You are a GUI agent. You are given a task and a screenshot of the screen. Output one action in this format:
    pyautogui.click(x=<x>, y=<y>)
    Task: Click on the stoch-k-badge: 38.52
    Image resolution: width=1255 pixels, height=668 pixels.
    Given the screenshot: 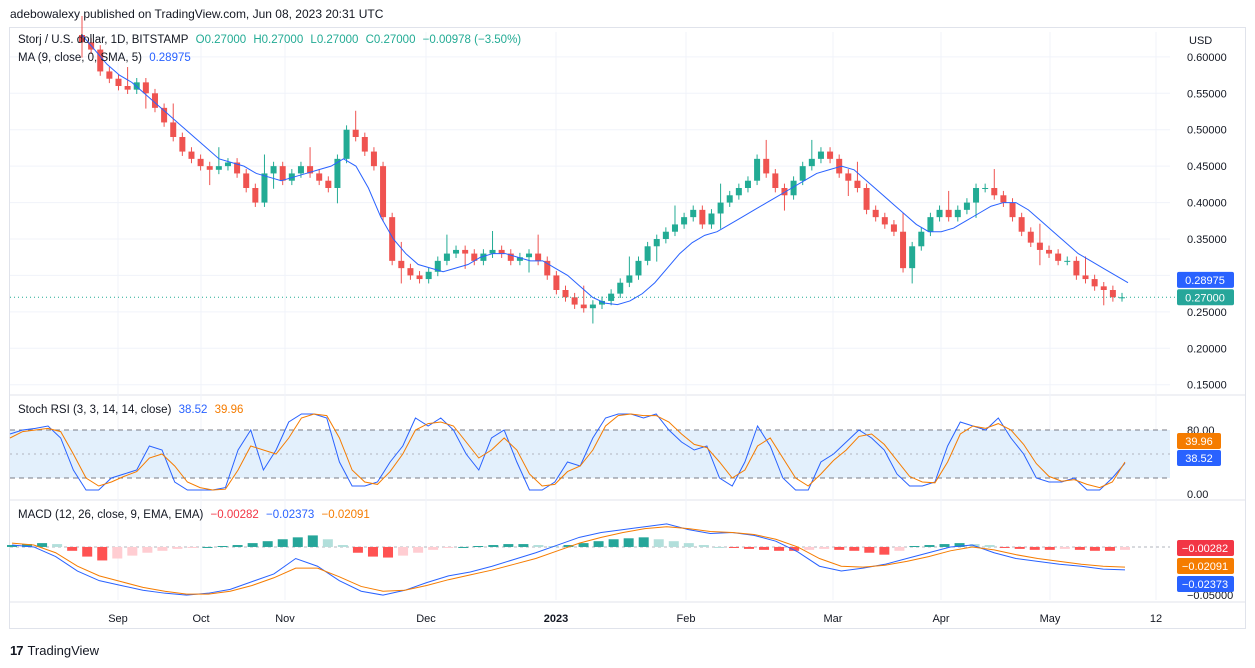 What is the action you would take?
    pyautogui.click(x=1199, y=459)
    